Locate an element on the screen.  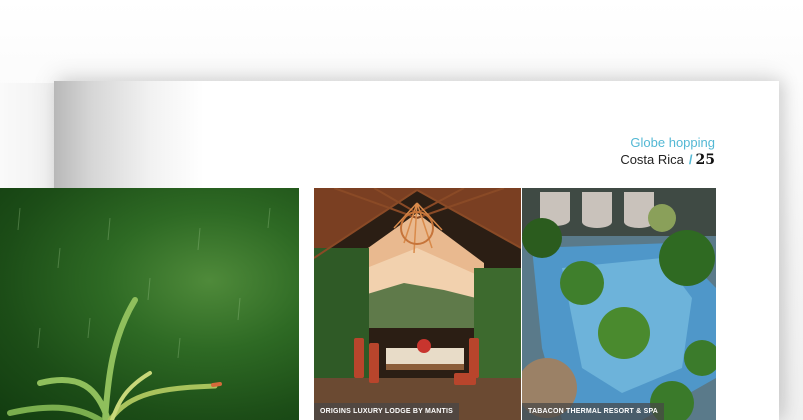
photo-caption: TABACON THERMAL RESORT & SPA is located at coordinates (593, 411).